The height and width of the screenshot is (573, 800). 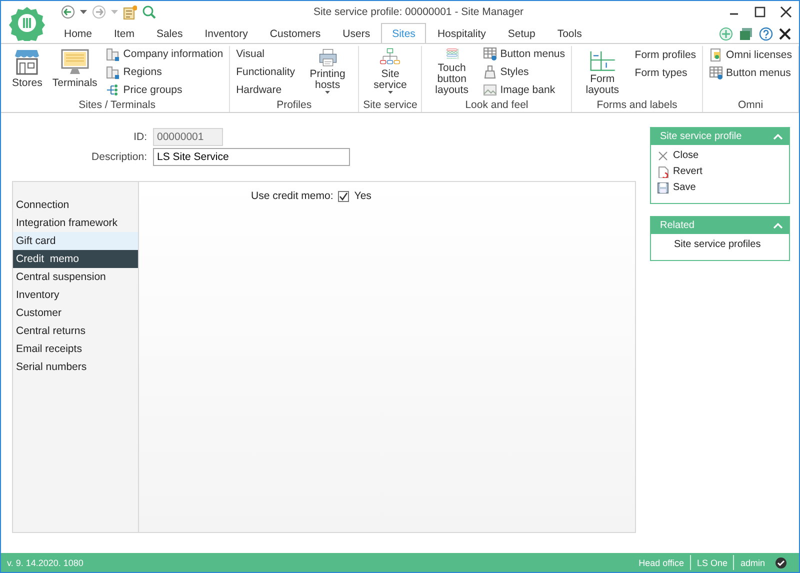 I want to click on ribbon-button: Form profiles, so click(x=665, y=54).